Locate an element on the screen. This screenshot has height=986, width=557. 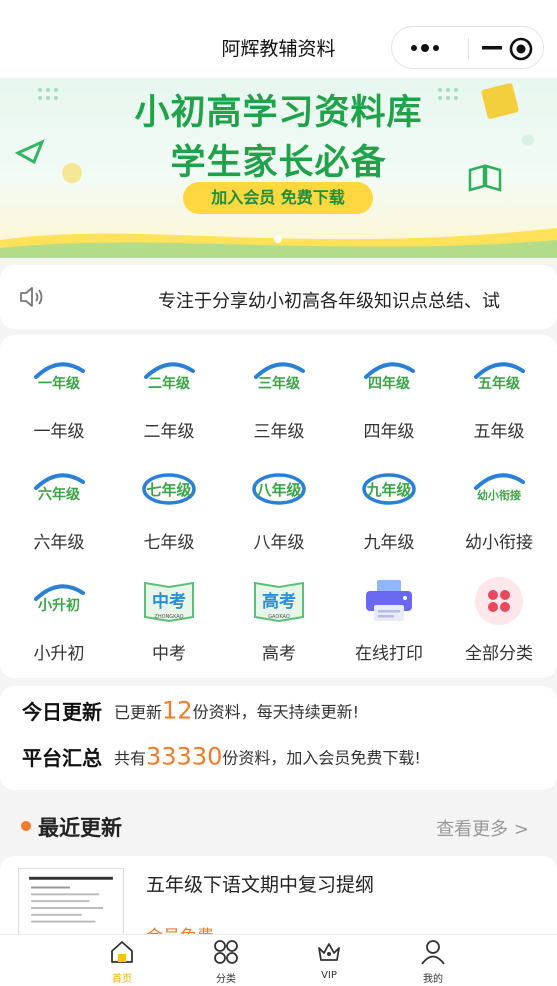
svg-text: GAOKAO is located at coordinates (279, 617).